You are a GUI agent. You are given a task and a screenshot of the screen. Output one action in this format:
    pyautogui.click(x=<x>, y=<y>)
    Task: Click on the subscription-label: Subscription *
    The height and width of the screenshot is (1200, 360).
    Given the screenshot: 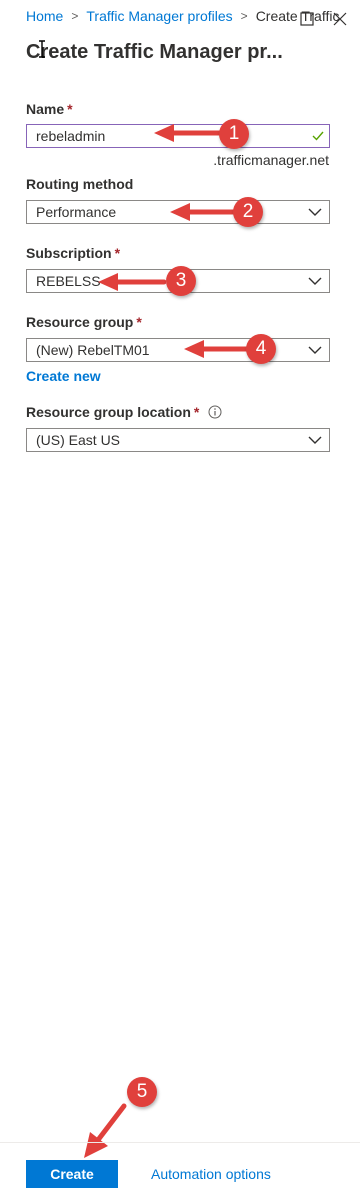 What is the action you would take?
    pyautogui.click(x=73, y=253)
    